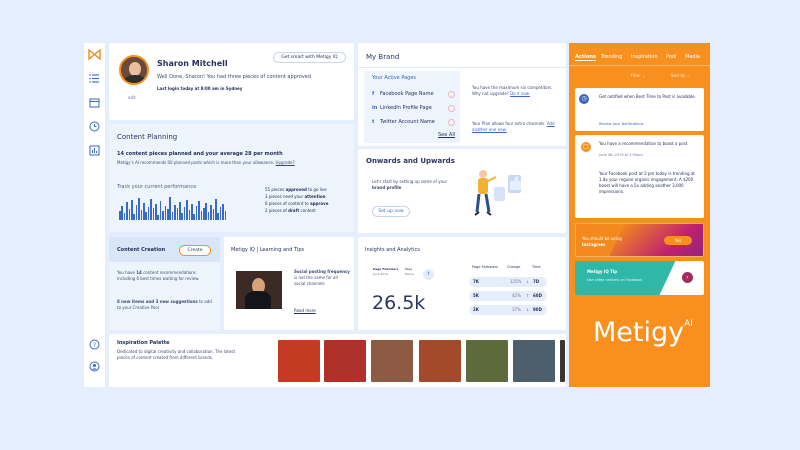  I want to click on performance-chart, so click(174, 208).